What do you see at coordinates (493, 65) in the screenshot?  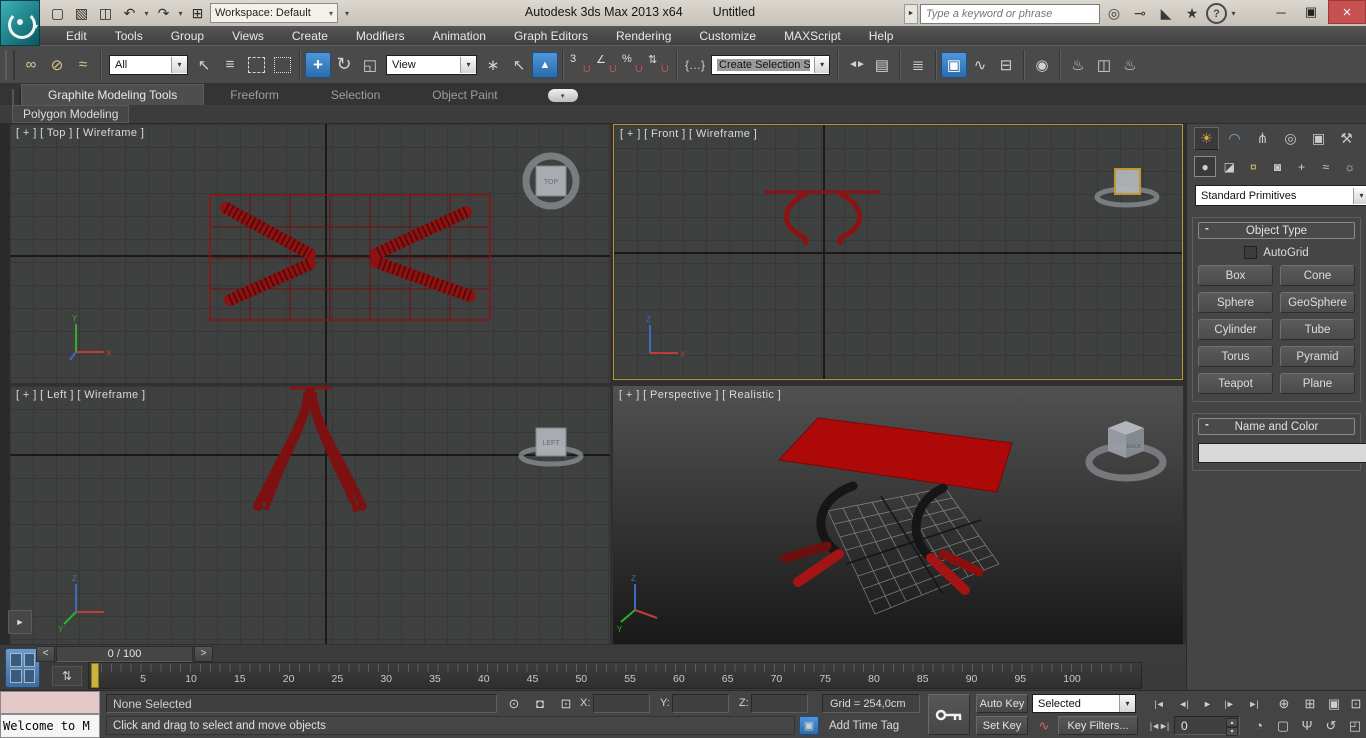 I see `use-pivot-center-icon: ∗` at bounding box center [493, 65].